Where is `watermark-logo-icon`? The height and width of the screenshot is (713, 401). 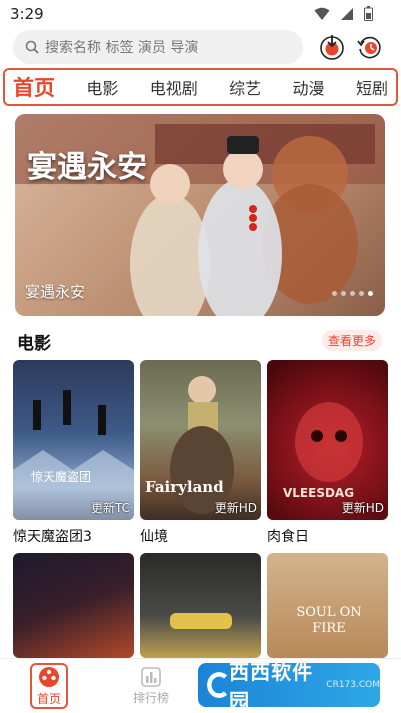 watermark-logo-icon is located at coordinates (217, 685).